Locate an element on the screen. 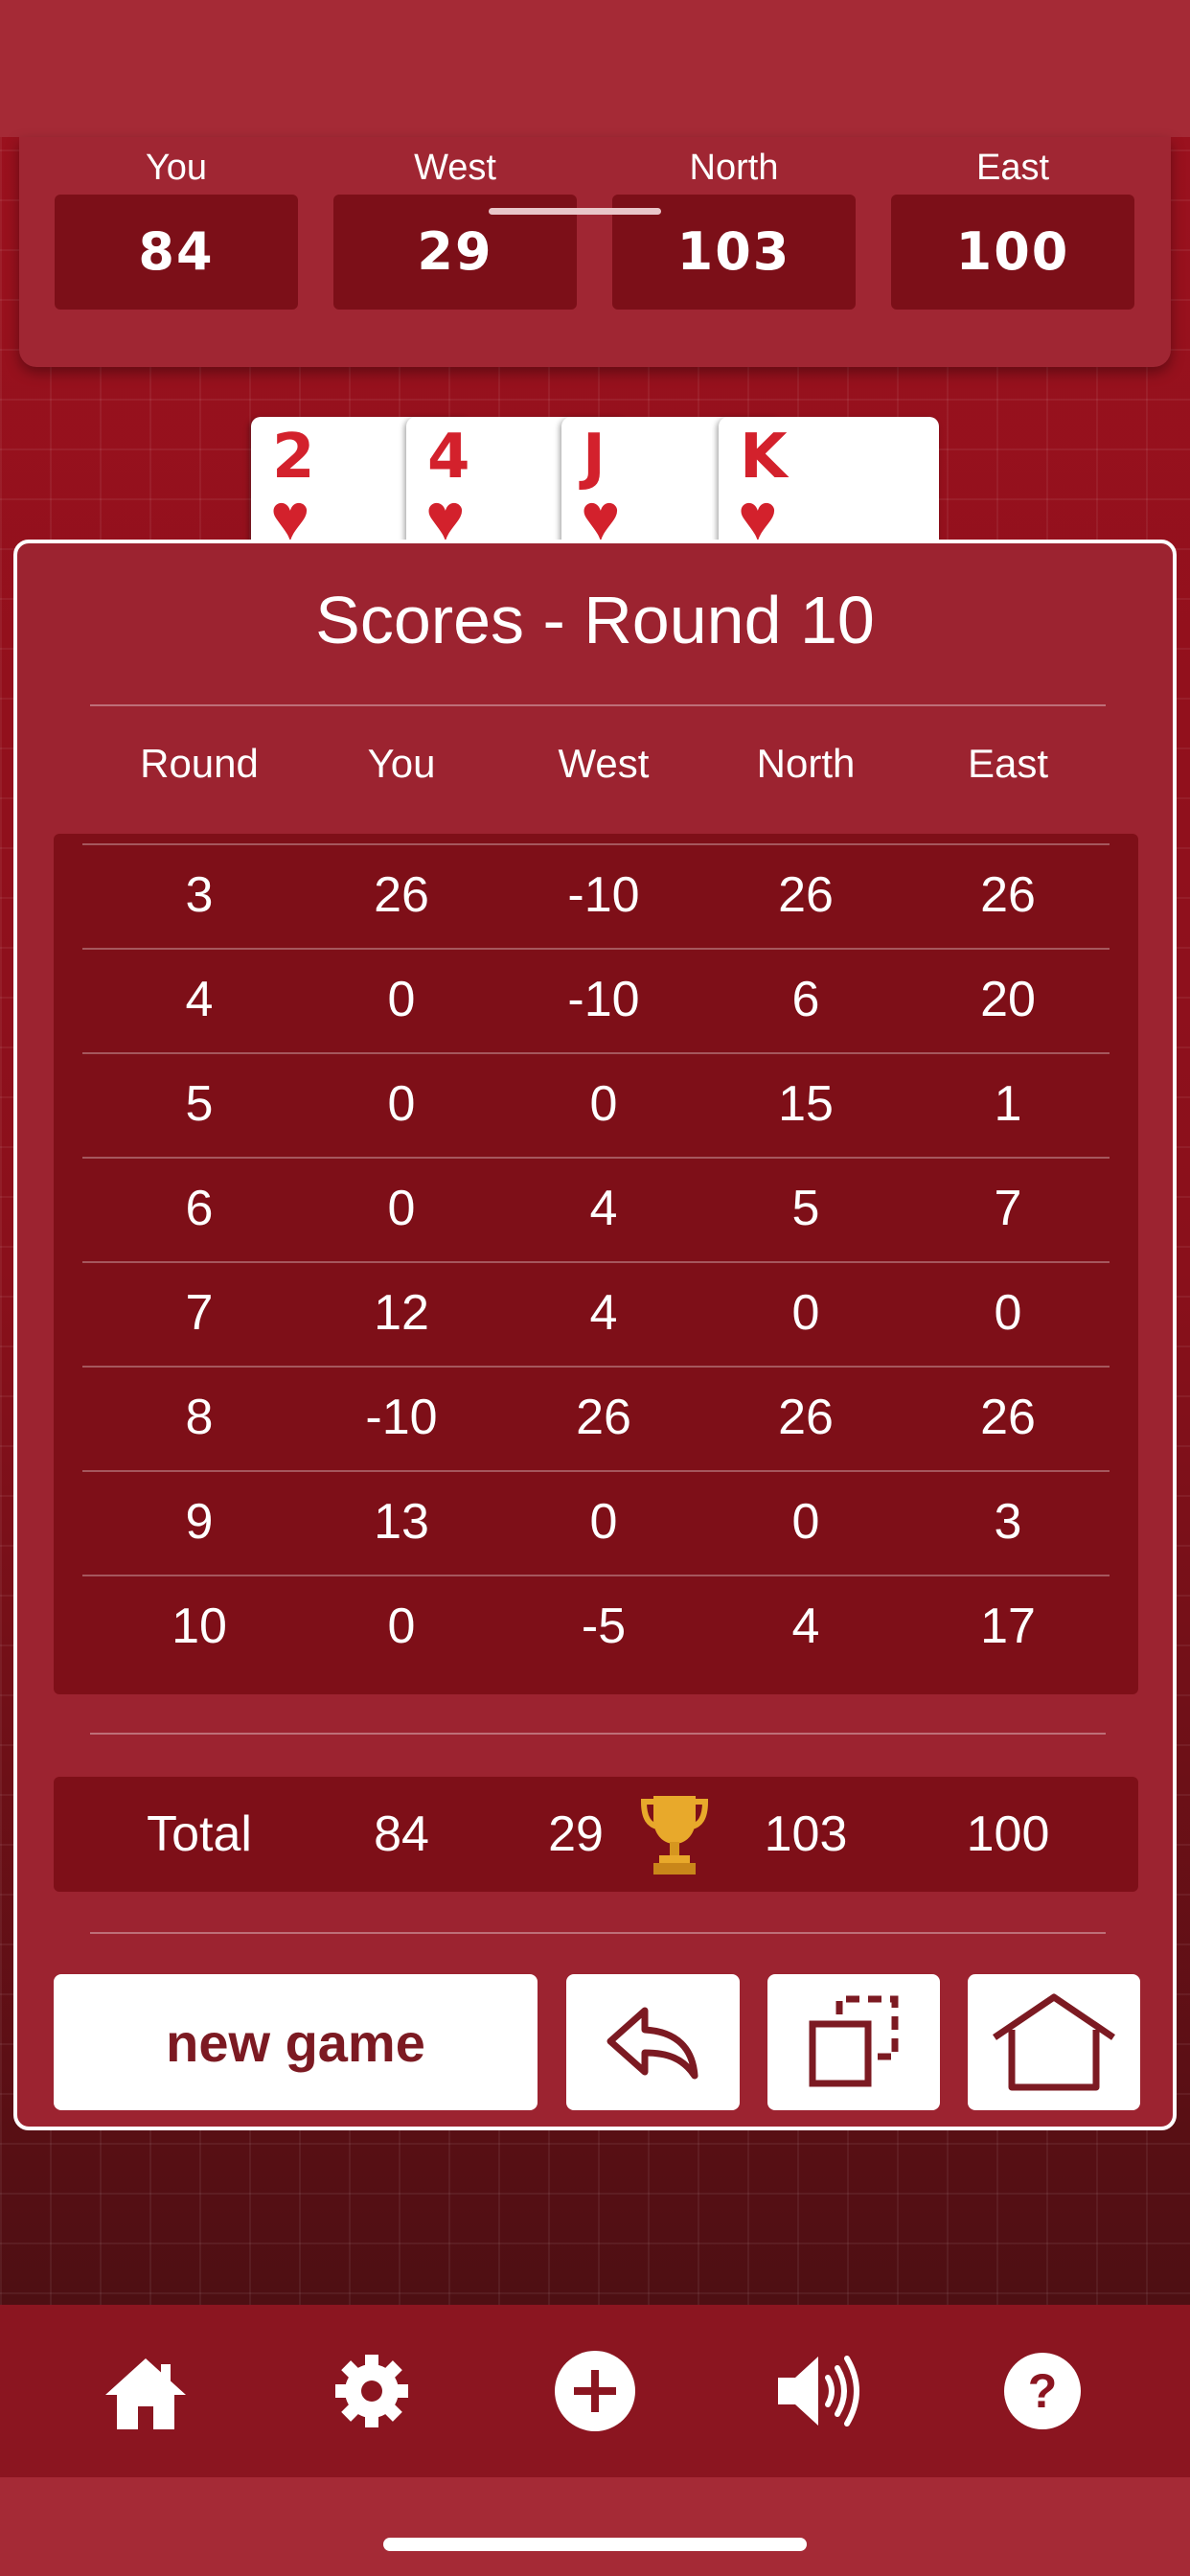 The image size is (1190, 2576). home-button is located at coordinates (1054, 2042).